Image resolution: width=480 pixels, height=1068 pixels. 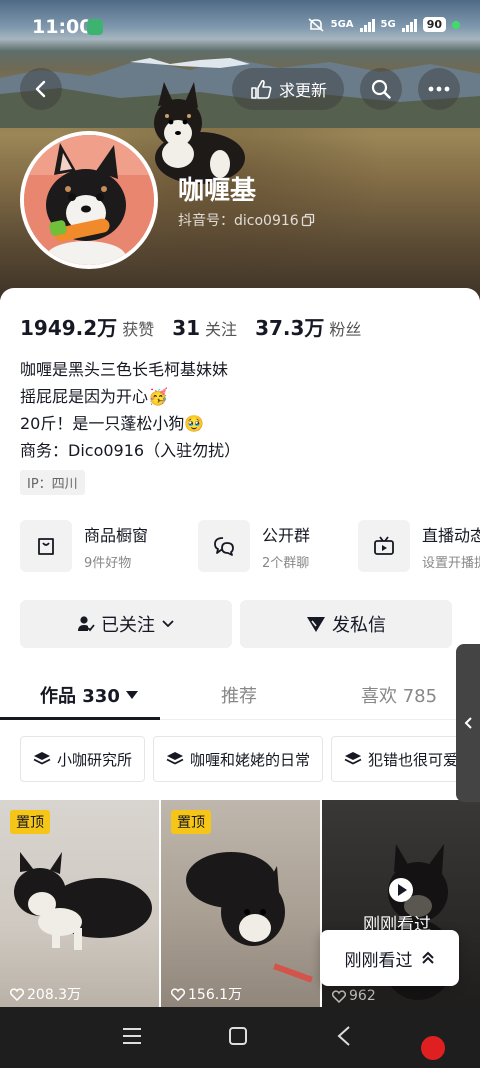 What do you see at coordinates (286, 563) in the screenshot?
I see `service-subtitle: 2个群聊` at bounding box center [286, 563].